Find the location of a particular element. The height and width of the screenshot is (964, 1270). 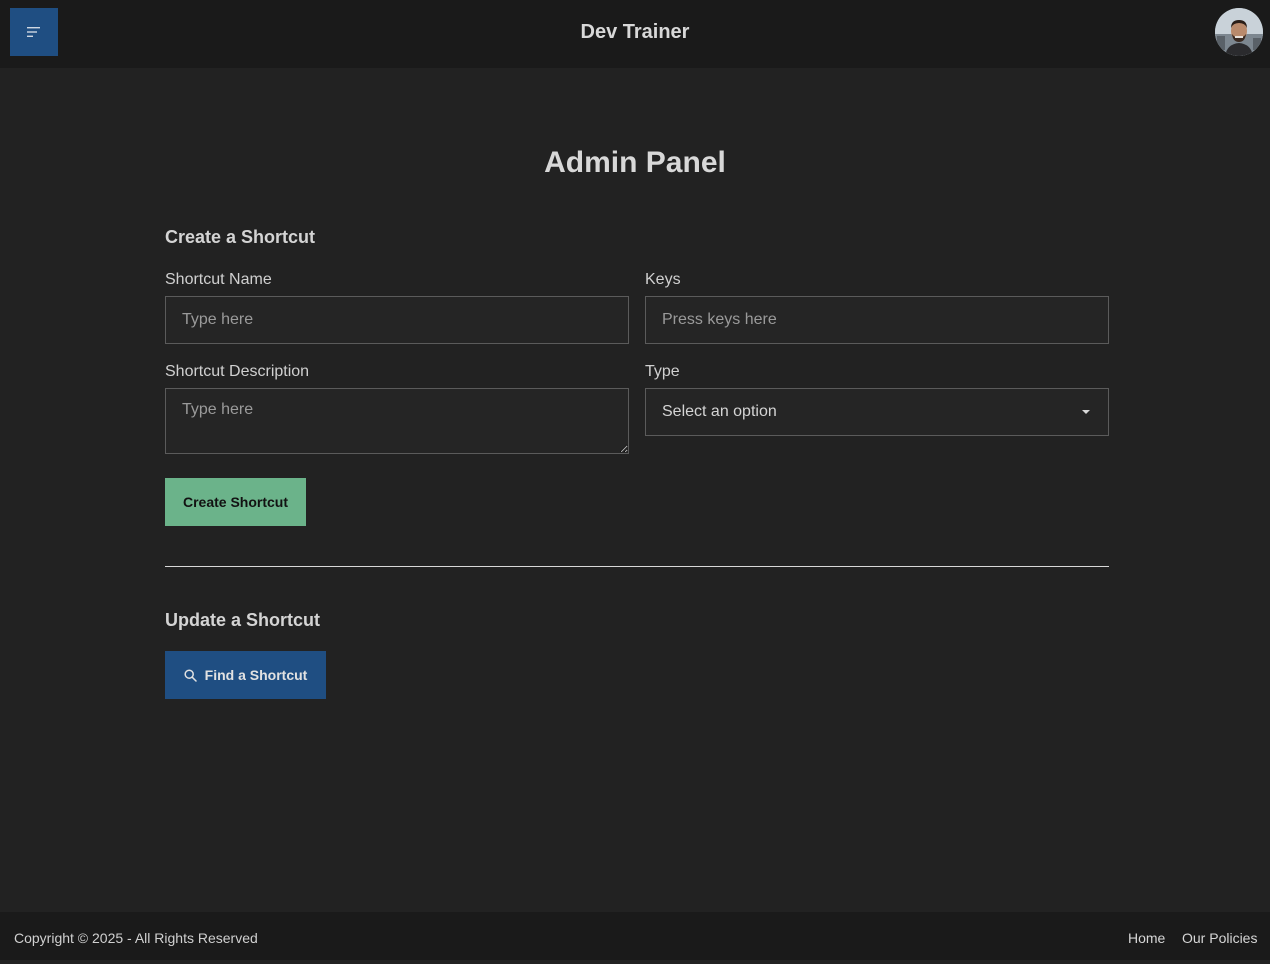

search-icon is located at coordinates (190, 675).